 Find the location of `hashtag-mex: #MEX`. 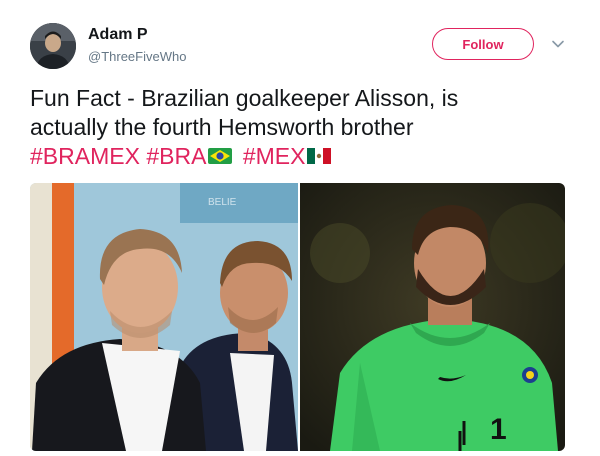

hashtag-mex: #MEX is located at coordinates (274, 156).